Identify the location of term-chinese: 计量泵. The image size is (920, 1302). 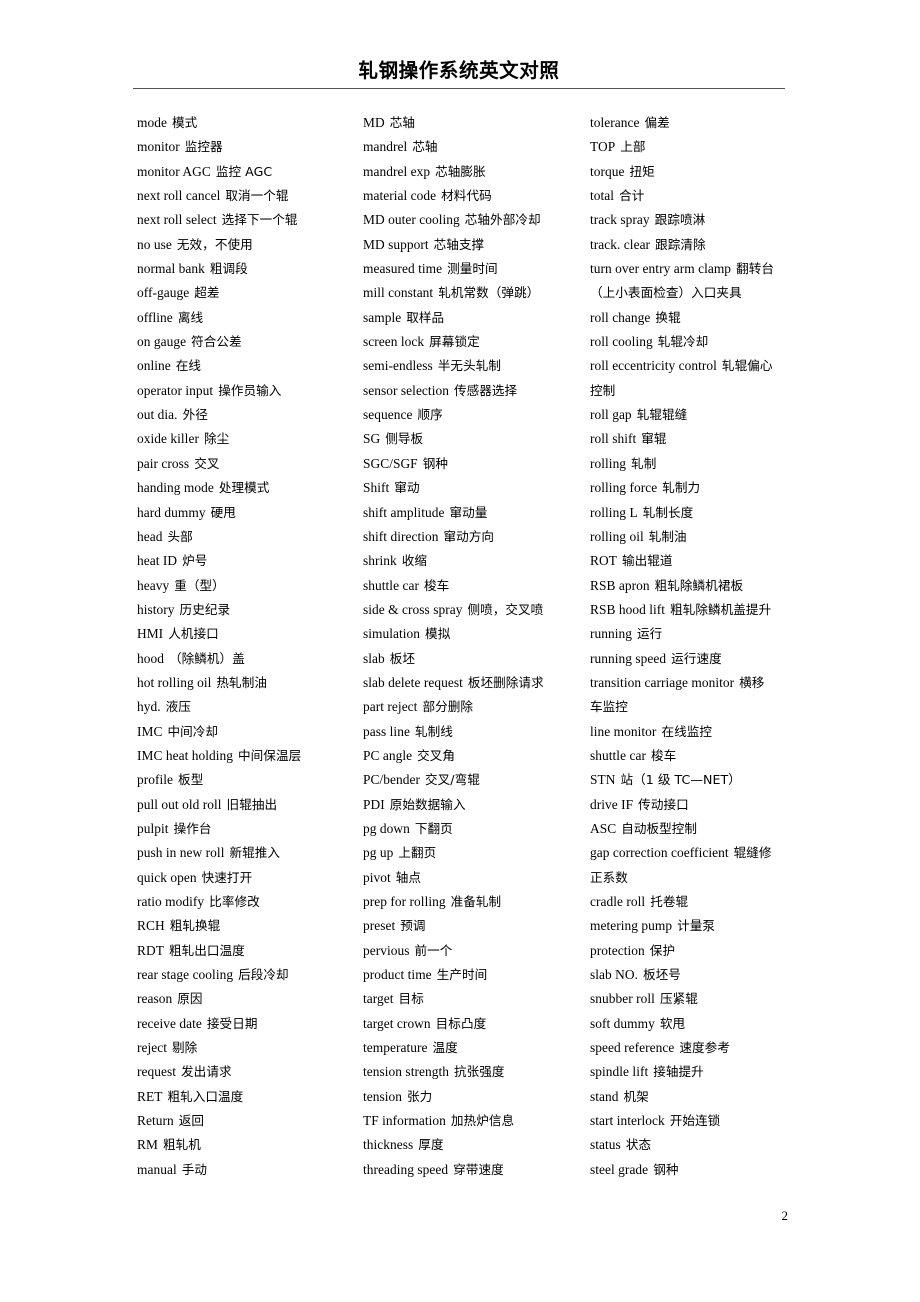
(696, 926).